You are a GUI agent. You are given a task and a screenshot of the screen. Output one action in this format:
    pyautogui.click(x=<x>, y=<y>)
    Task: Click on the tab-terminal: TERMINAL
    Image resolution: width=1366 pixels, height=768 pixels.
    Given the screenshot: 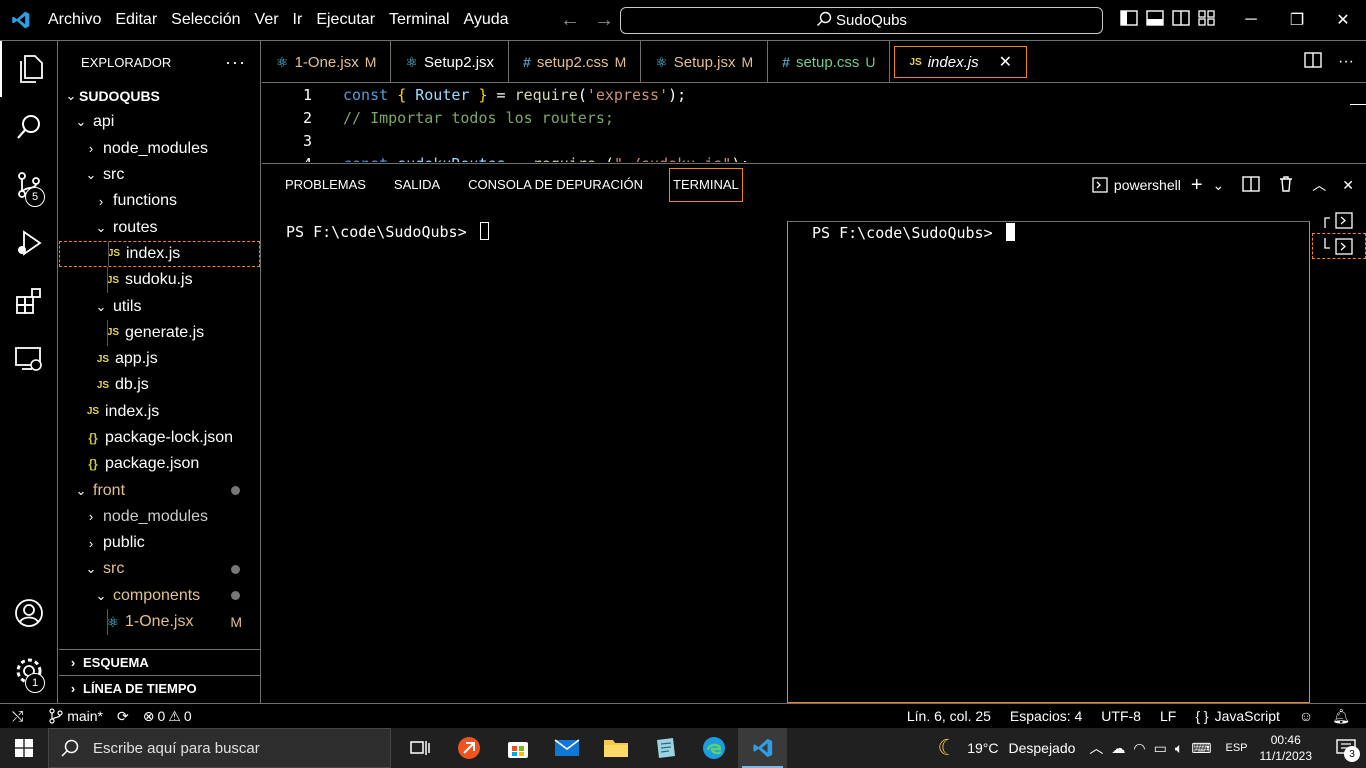 What is the action you would take?
    pyautogui.click(x=706, y=185)
    